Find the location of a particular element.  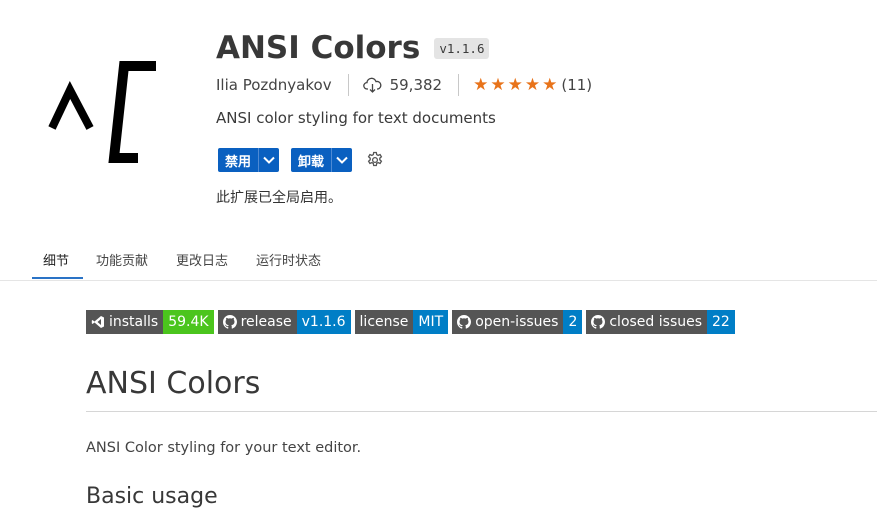

rating-count: (11) is located at coordinates (577, 85).